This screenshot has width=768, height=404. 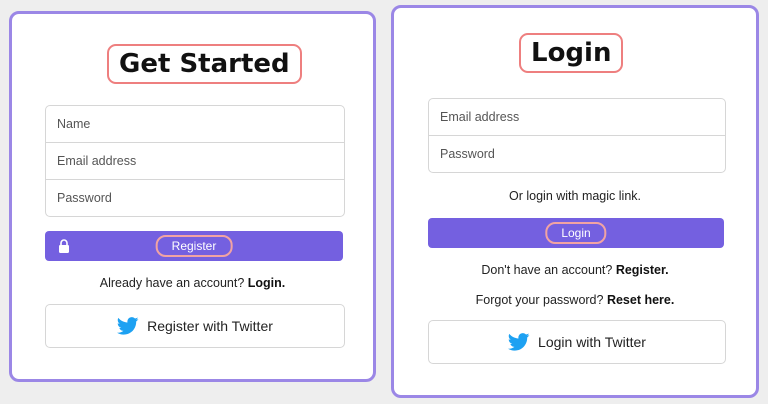 What do you see at coordinates (210, 326) in the screenshot?
I see `register-with-twitter-label: Register with Twitter` at bounding box center [210, 326].